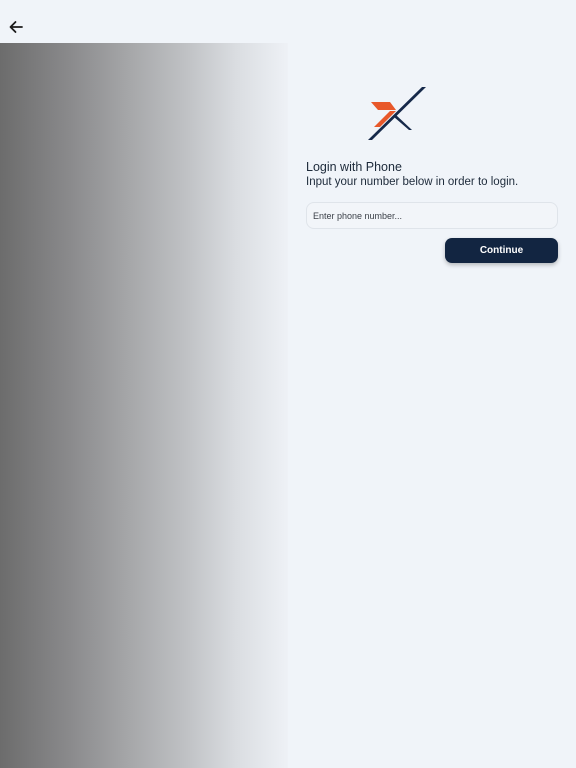  I want to click on phone-number-input, so click(432, 215).